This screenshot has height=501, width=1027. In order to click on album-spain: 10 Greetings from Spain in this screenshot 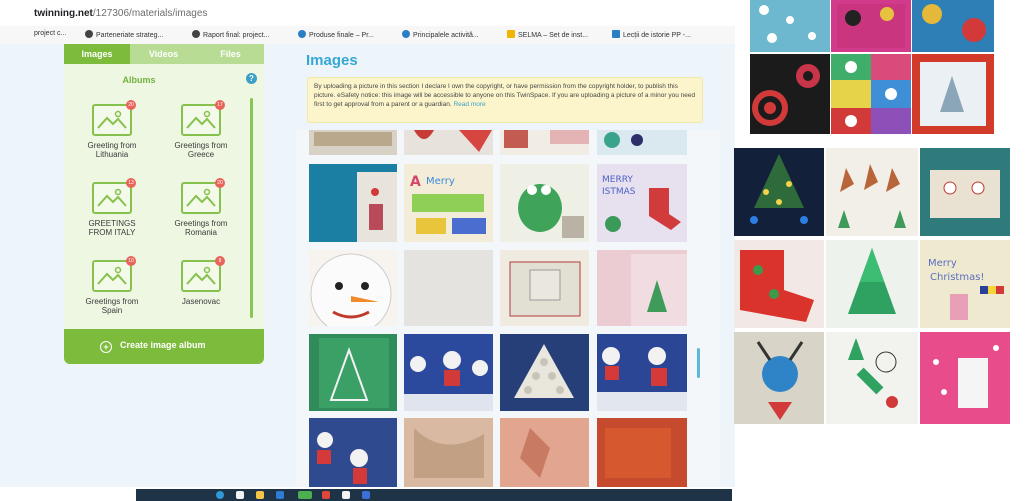, I will do `click(112, 285)`.